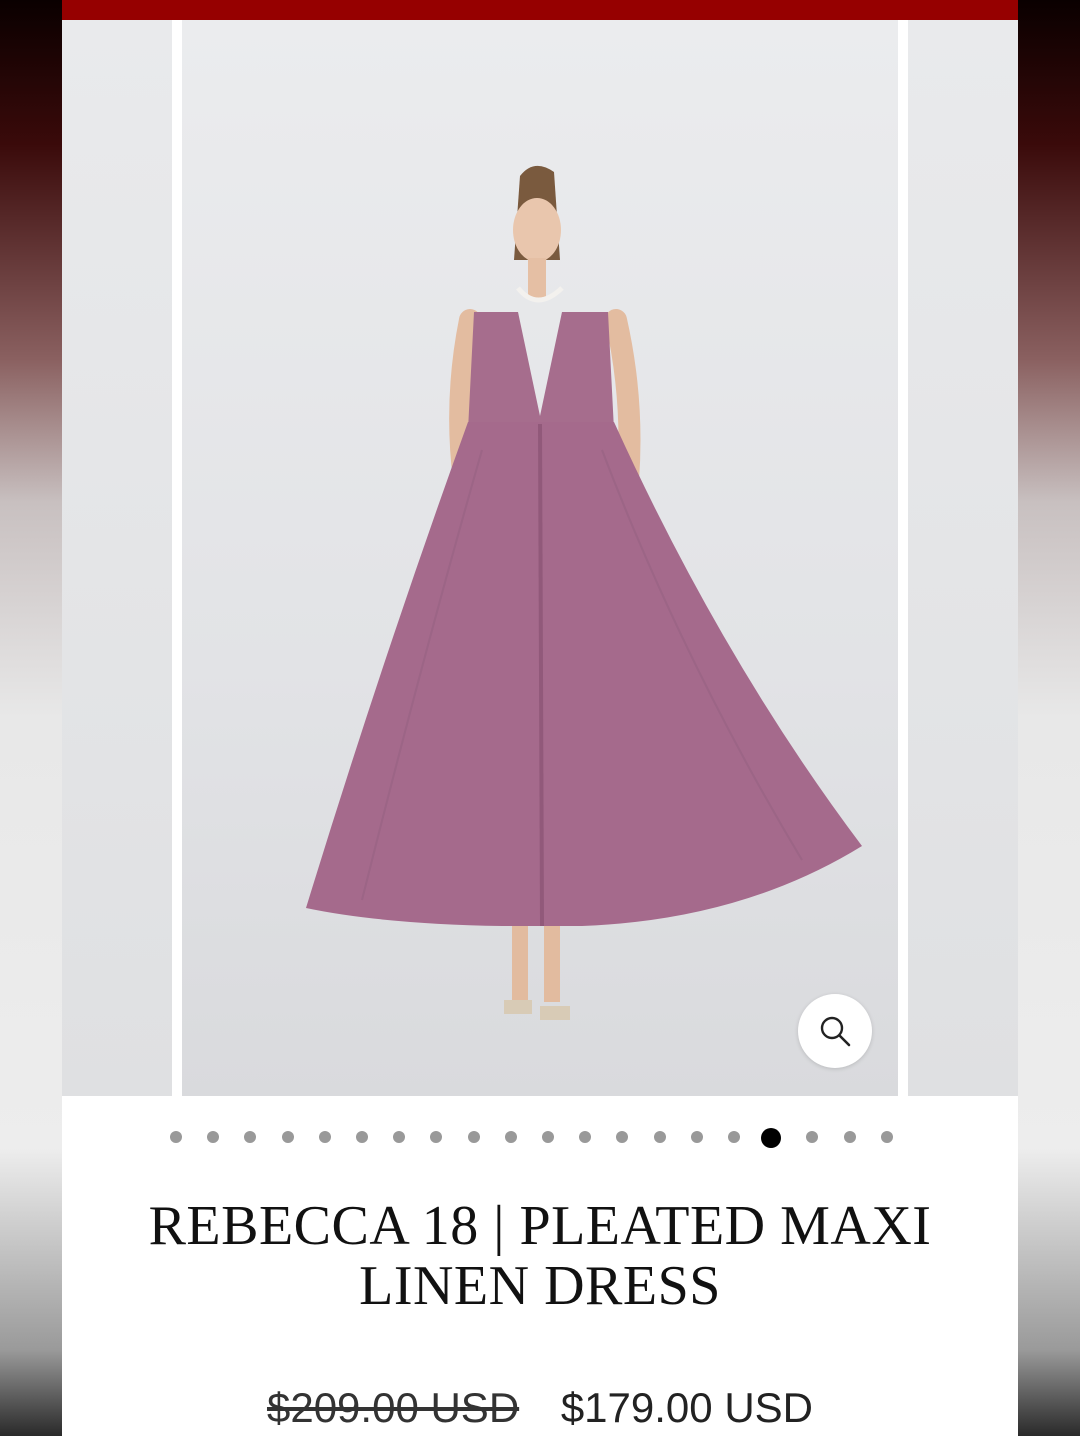  I want to click on original-price: $209.00 USD, so click(393, 1407).